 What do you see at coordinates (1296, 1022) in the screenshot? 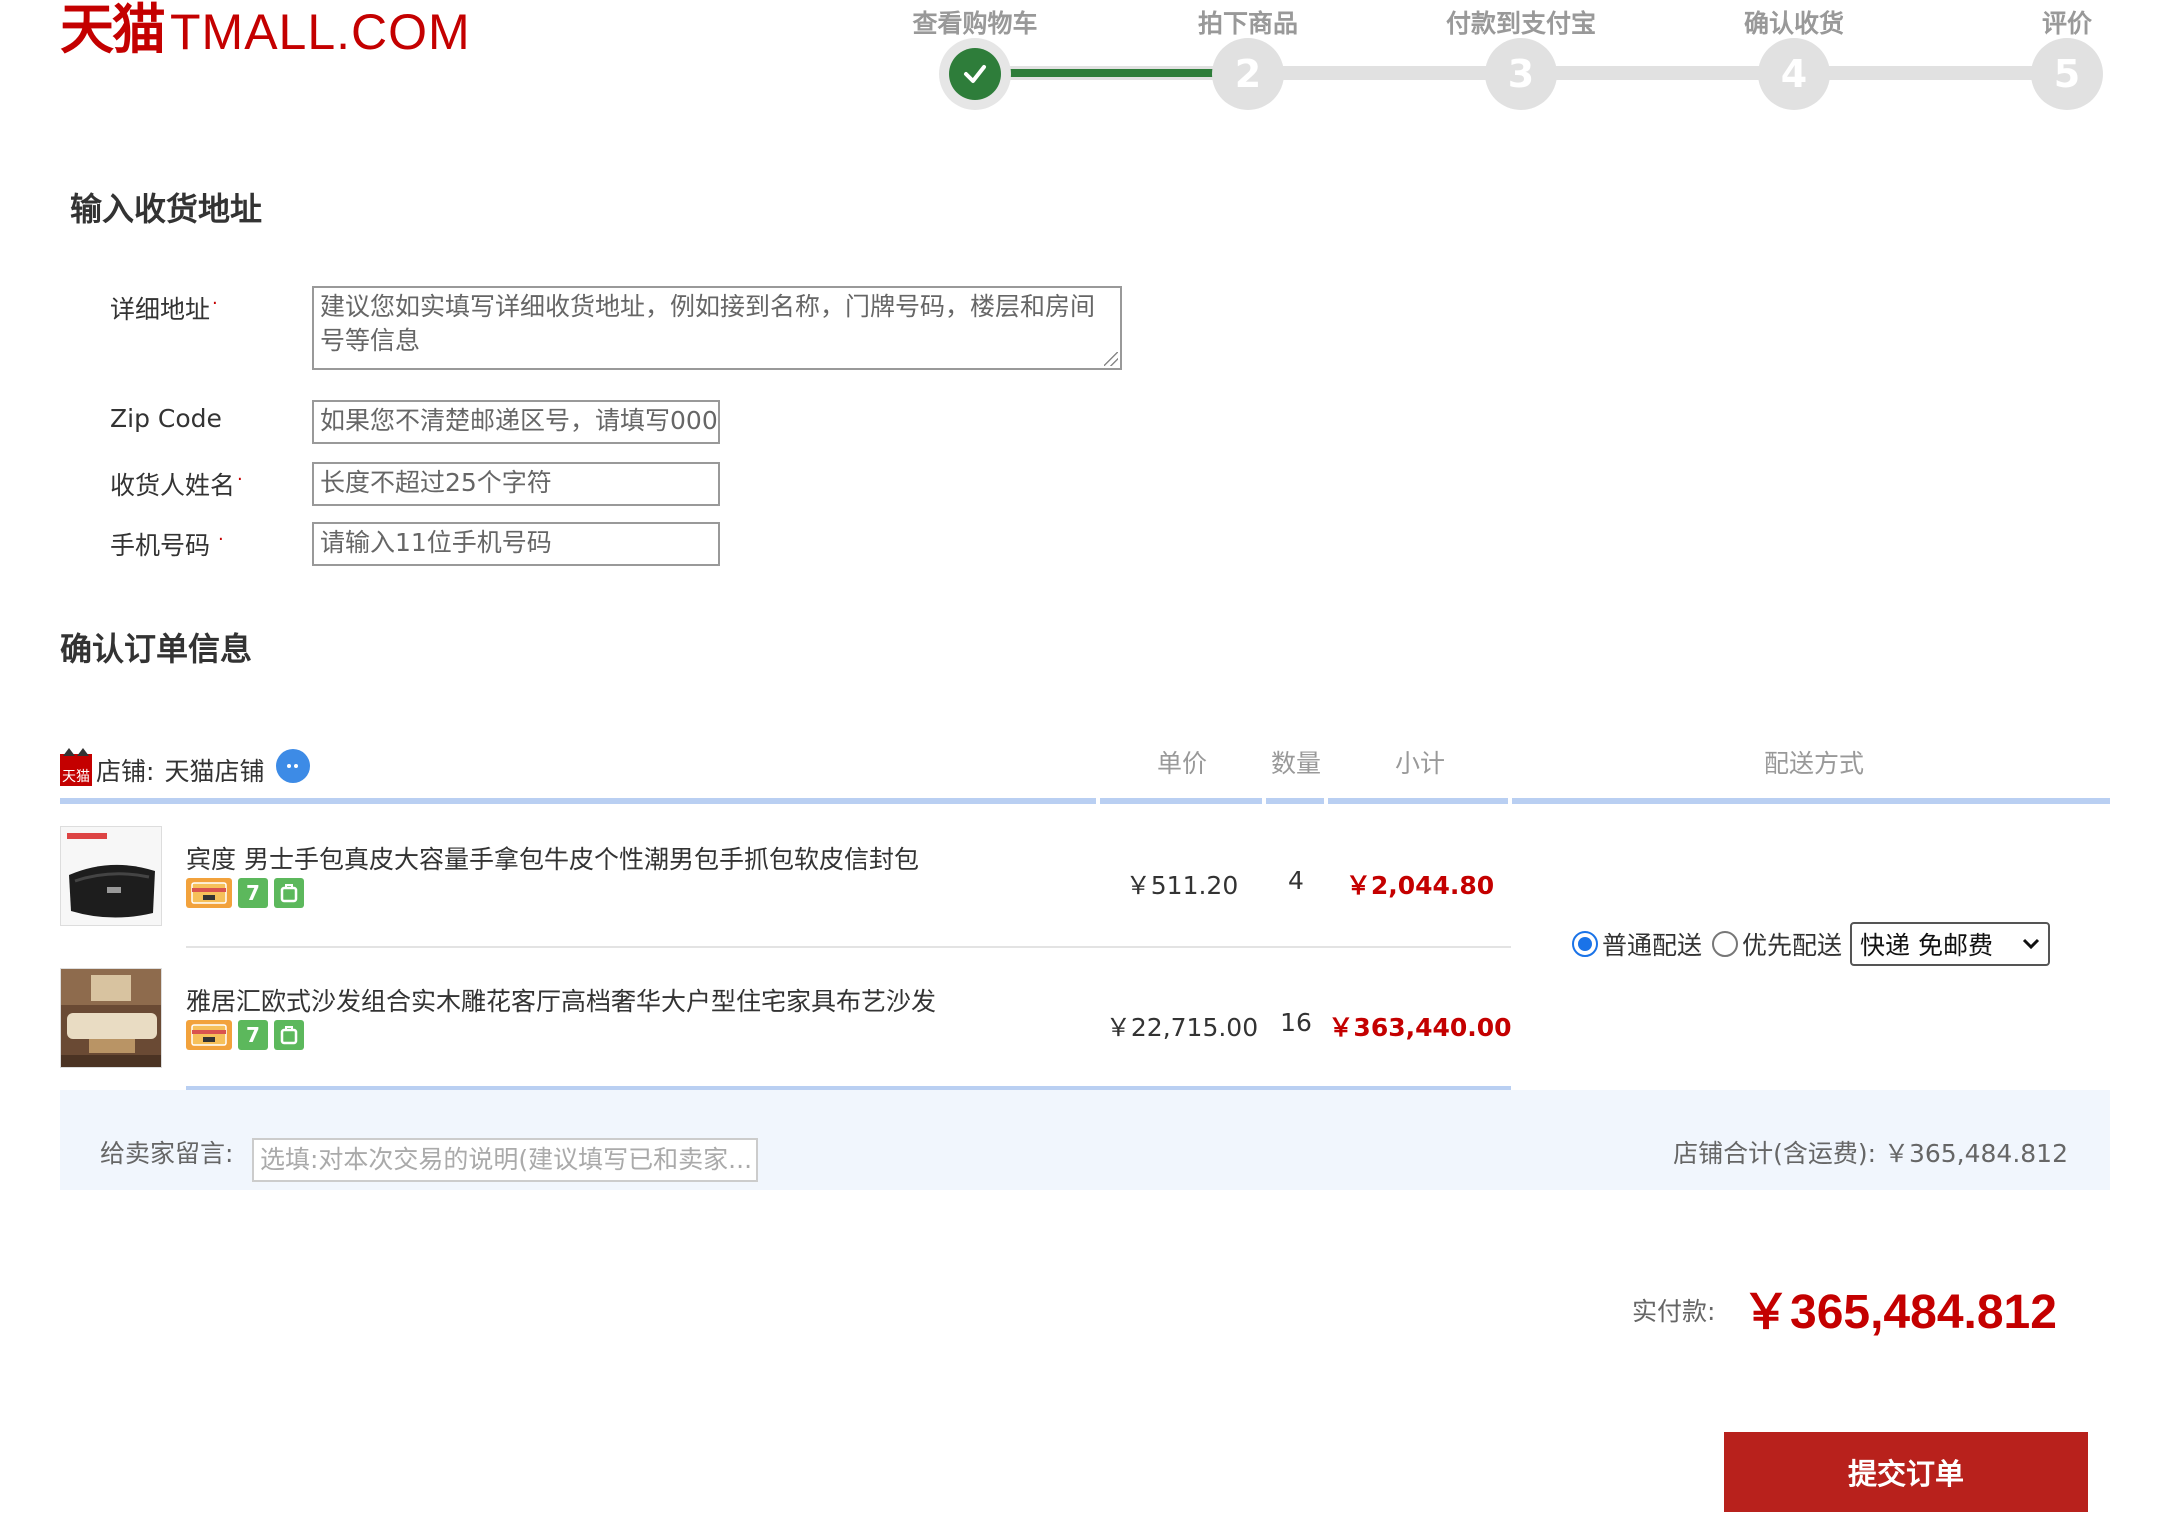
I see `item-quantity: 16` at bounding box center [1296, 1022].